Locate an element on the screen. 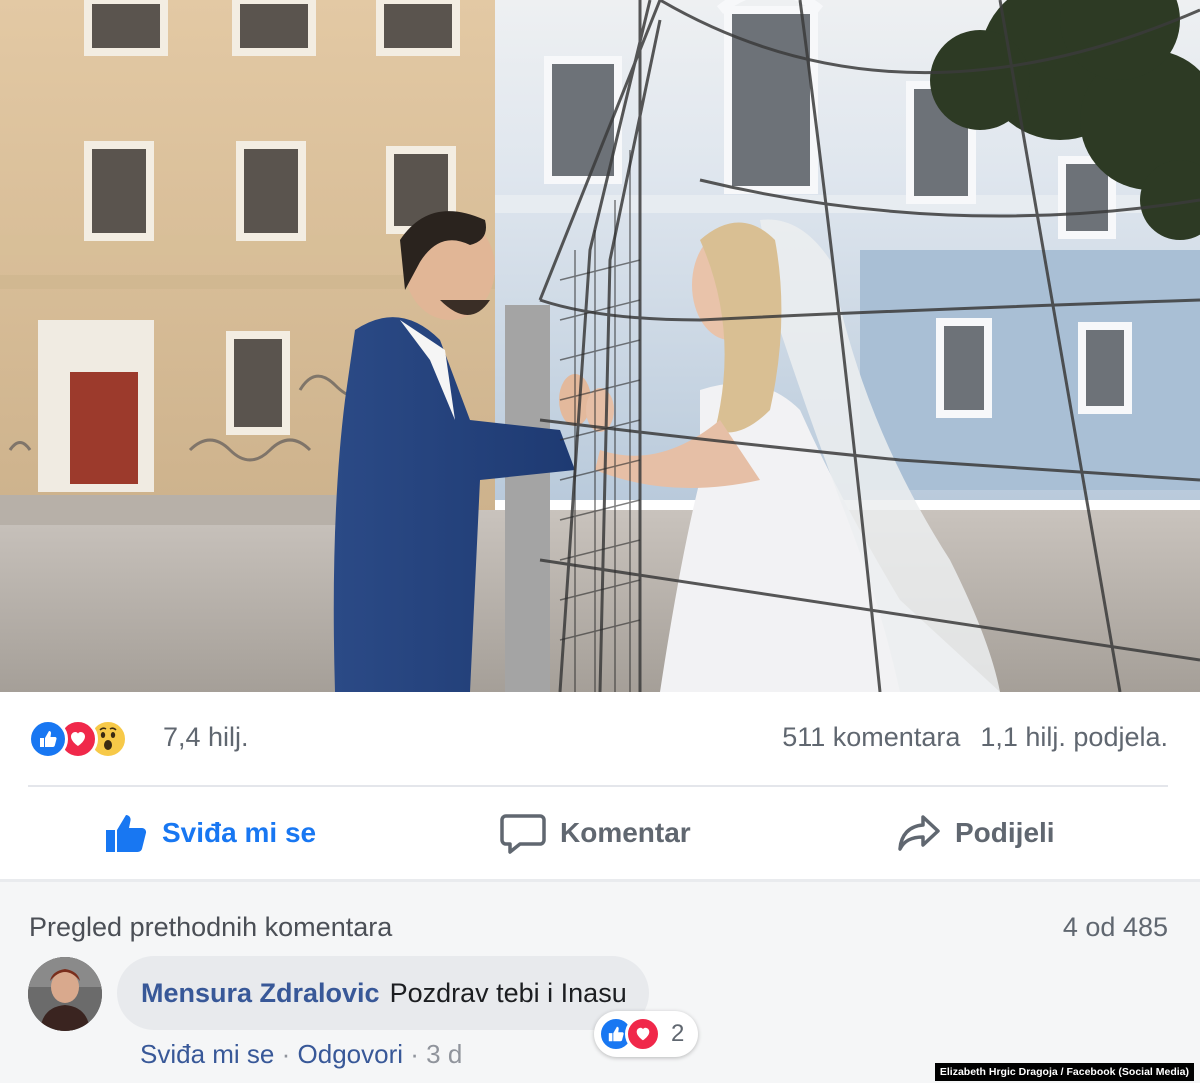 The width and height of the screenshot is (1200, 1083). share-label: Podijeli is located at coordinates (1005, 832).